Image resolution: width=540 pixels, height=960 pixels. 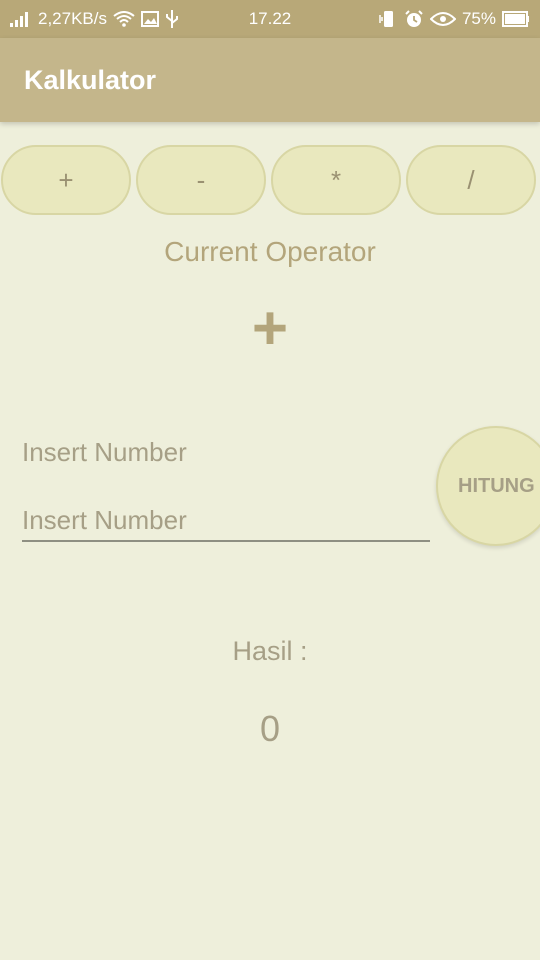 I want to click on status-bar: 2,27KB/s 17.22 75%, so click(x=270, y=19).